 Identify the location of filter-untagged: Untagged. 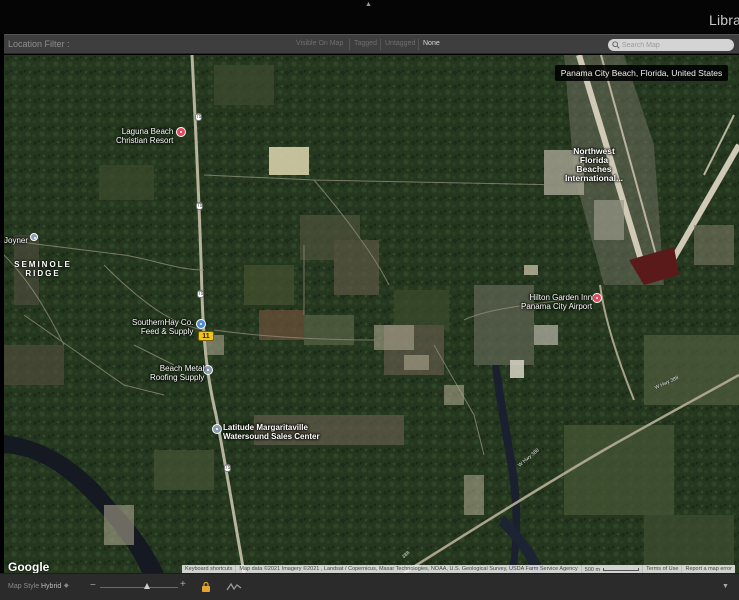
(400, 43).